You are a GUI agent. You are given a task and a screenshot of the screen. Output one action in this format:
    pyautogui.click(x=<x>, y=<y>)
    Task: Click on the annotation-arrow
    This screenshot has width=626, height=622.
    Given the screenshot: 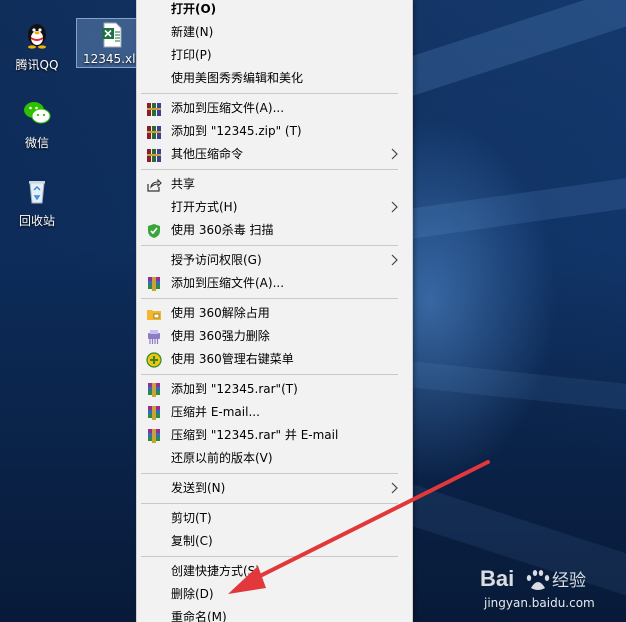 What is the action you would take?
    pyautogui.click(x=359, y=527)
    